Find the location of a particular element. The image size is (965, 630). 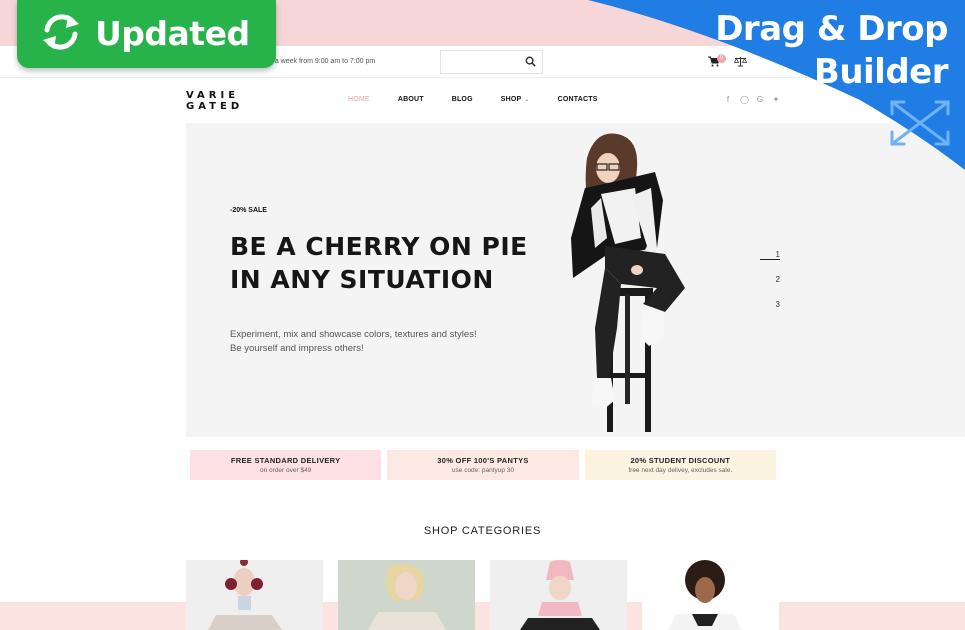

updated-badge: Updated is located at coordinates (146, 34).